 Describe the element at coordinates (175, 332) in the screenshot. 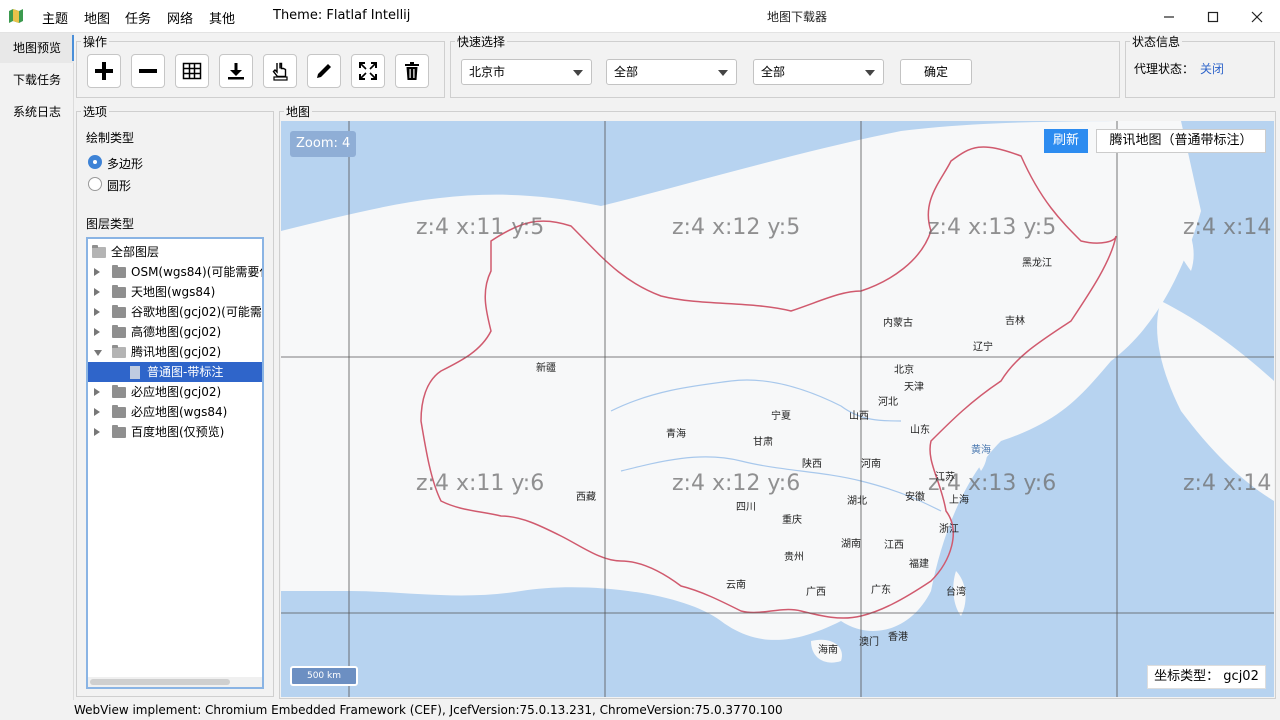

I see `tree-node: 高德地图(gcj02)` at that location.